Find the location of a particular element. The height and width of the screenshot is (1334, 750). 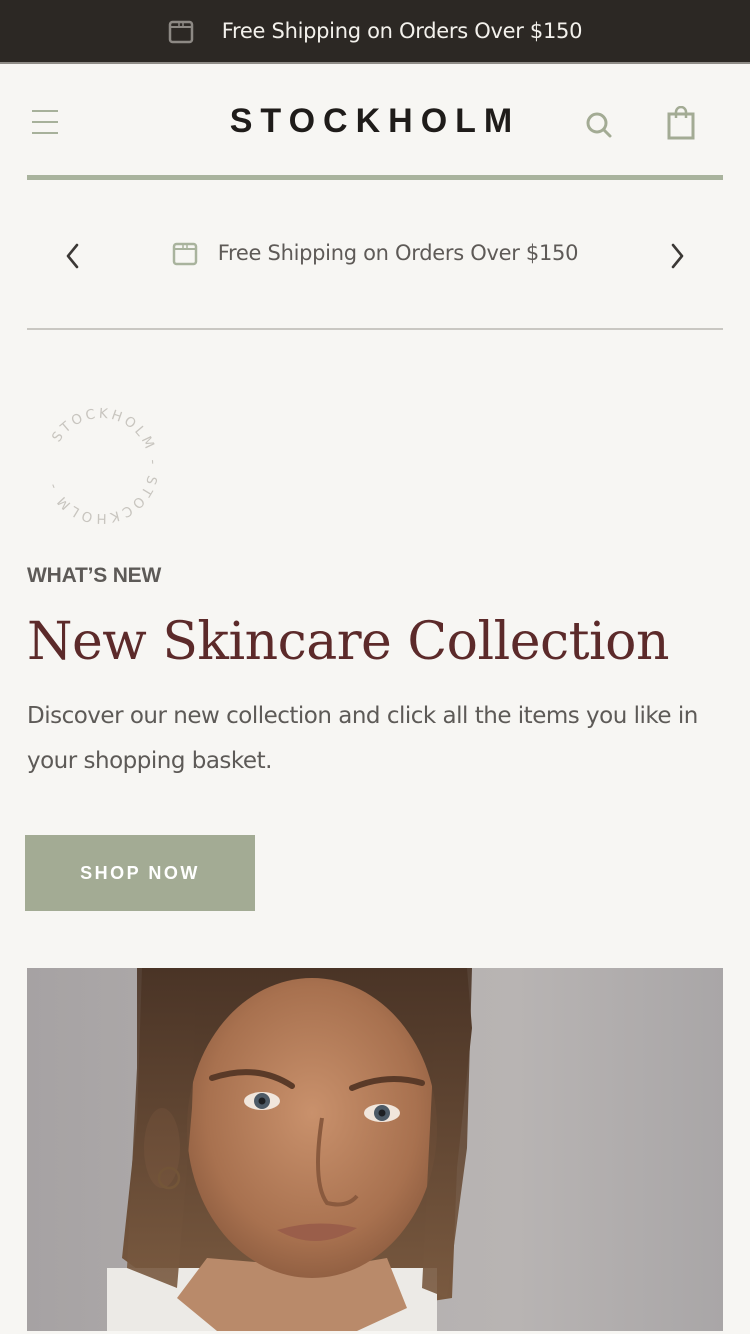

section-eyebrow: WHAT’S NEW is located at coordinates (94, 575).